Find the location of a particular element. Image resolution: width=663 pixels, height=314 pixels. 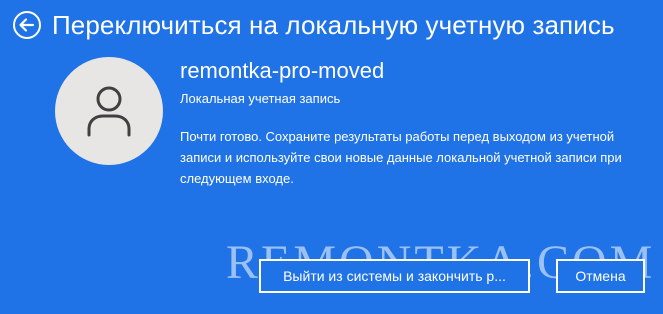

back-button is located at coordinates (27, 25).